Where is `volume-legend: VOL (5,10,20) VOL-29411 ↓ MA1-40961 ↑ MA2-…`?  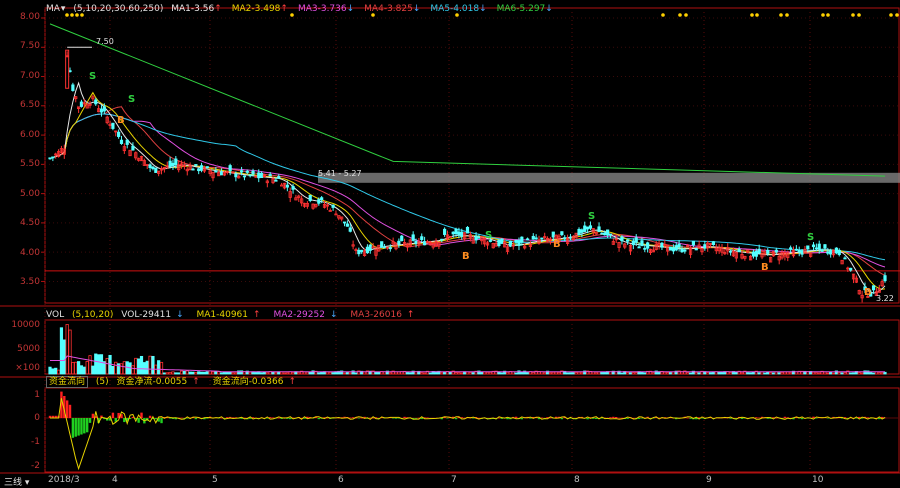 volume-legend: VOL (5,10,20) VOL-29411 ↓ MA1-40961 ↑ MA2-… is located at coordinates (235, 315).